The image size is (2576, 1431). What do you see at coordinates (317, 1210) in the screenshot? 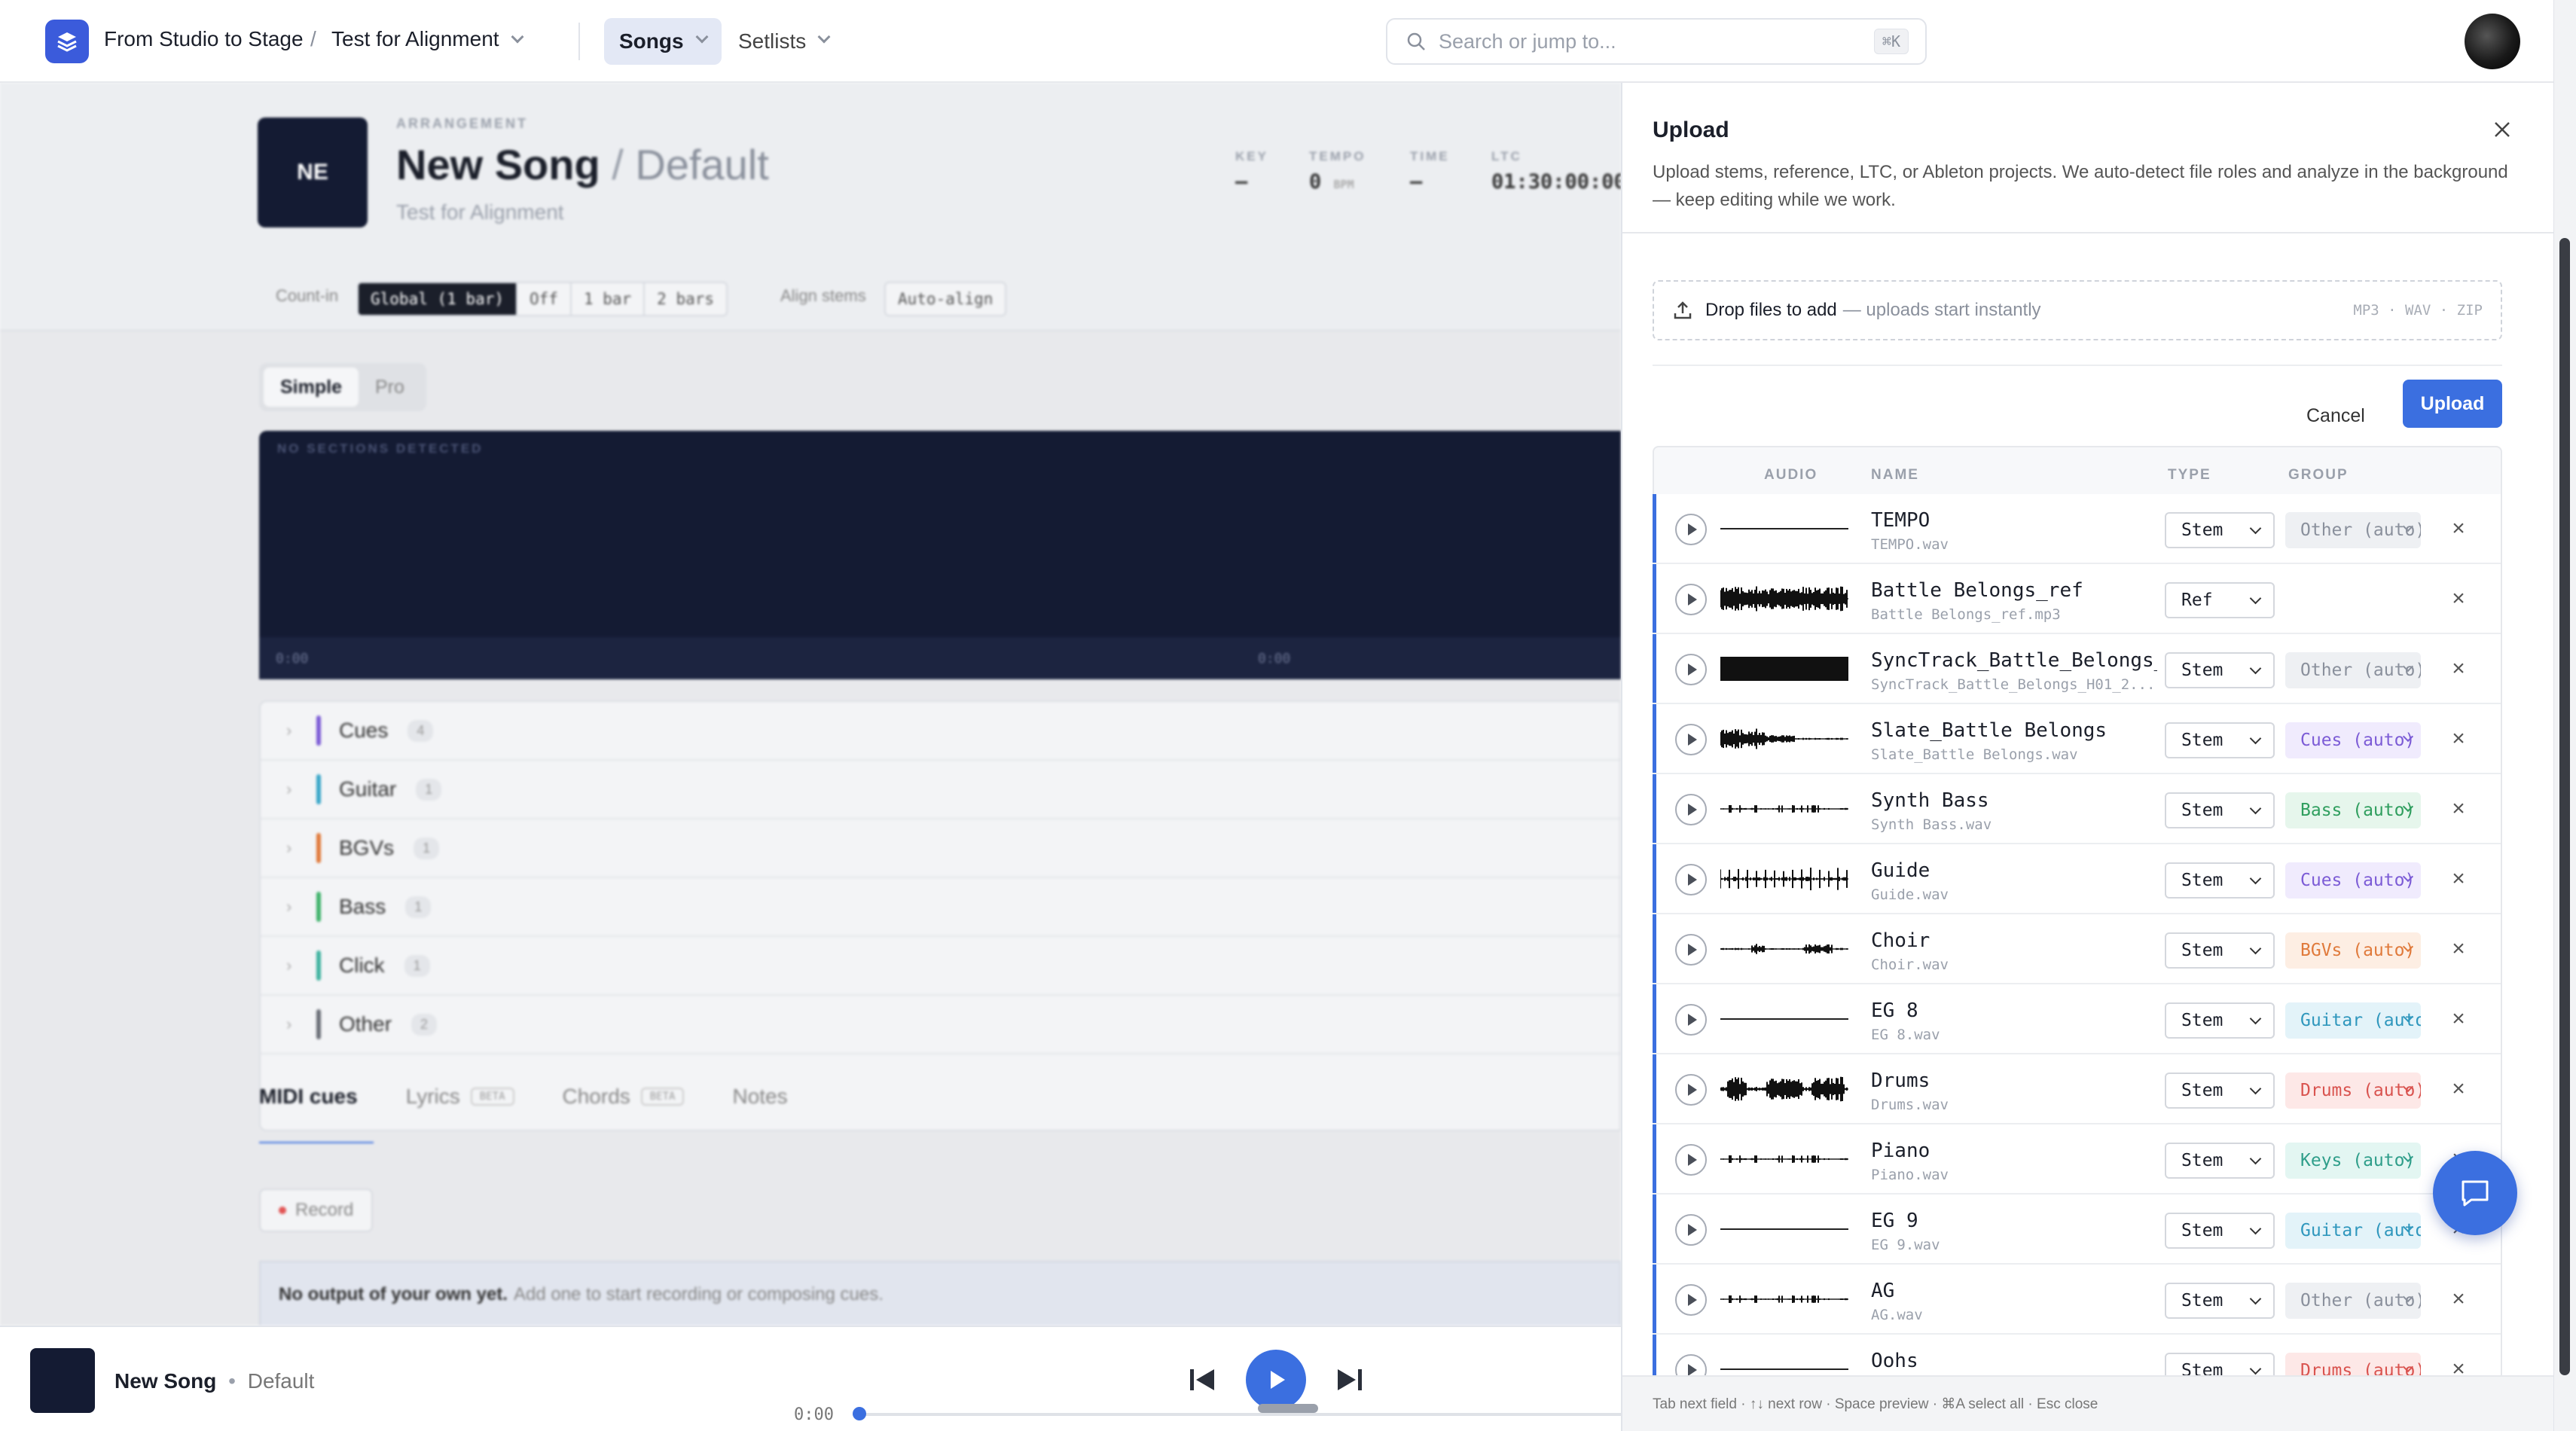
I see `record-button: Record` at bounding box center [317, 1210].